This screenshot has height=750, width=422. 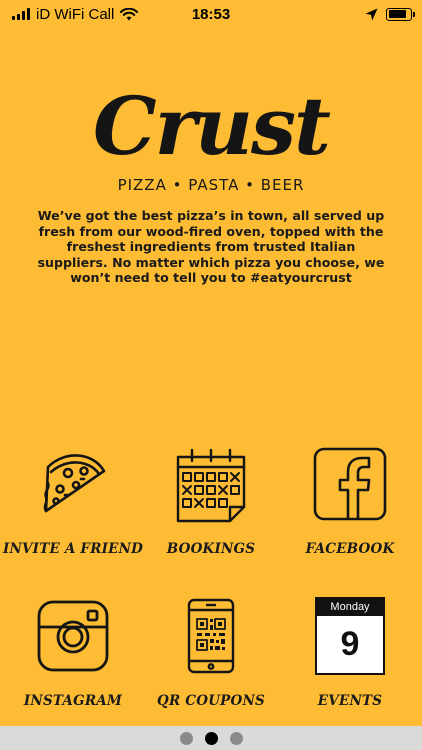 I want to click on tile-instagram: INSTAGRAM, so click(x=73, y=653).